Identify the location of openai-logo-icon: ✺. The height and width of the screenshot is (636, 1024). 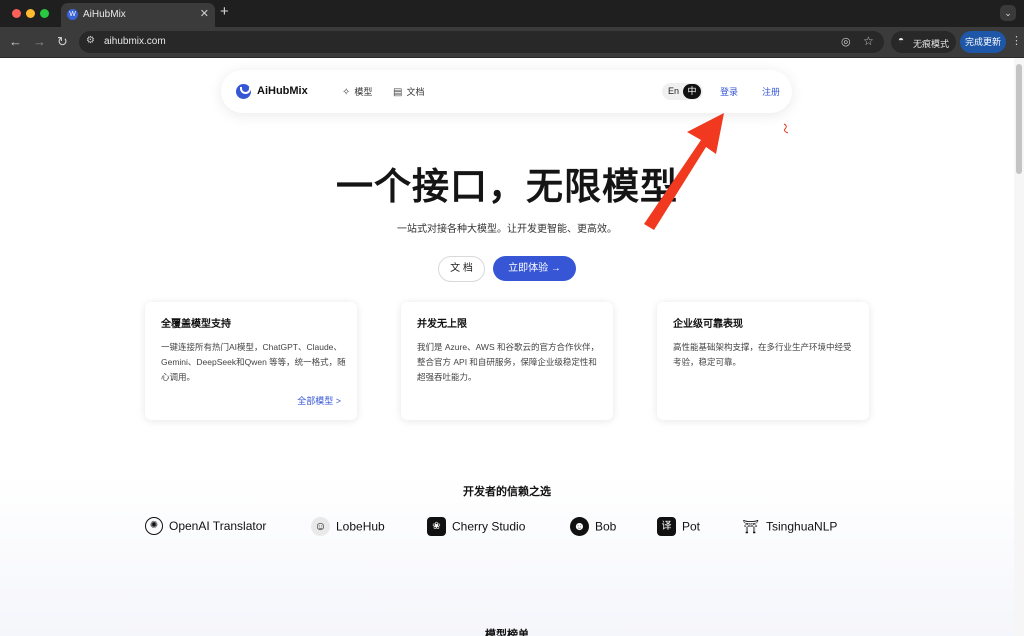
(154, 526).